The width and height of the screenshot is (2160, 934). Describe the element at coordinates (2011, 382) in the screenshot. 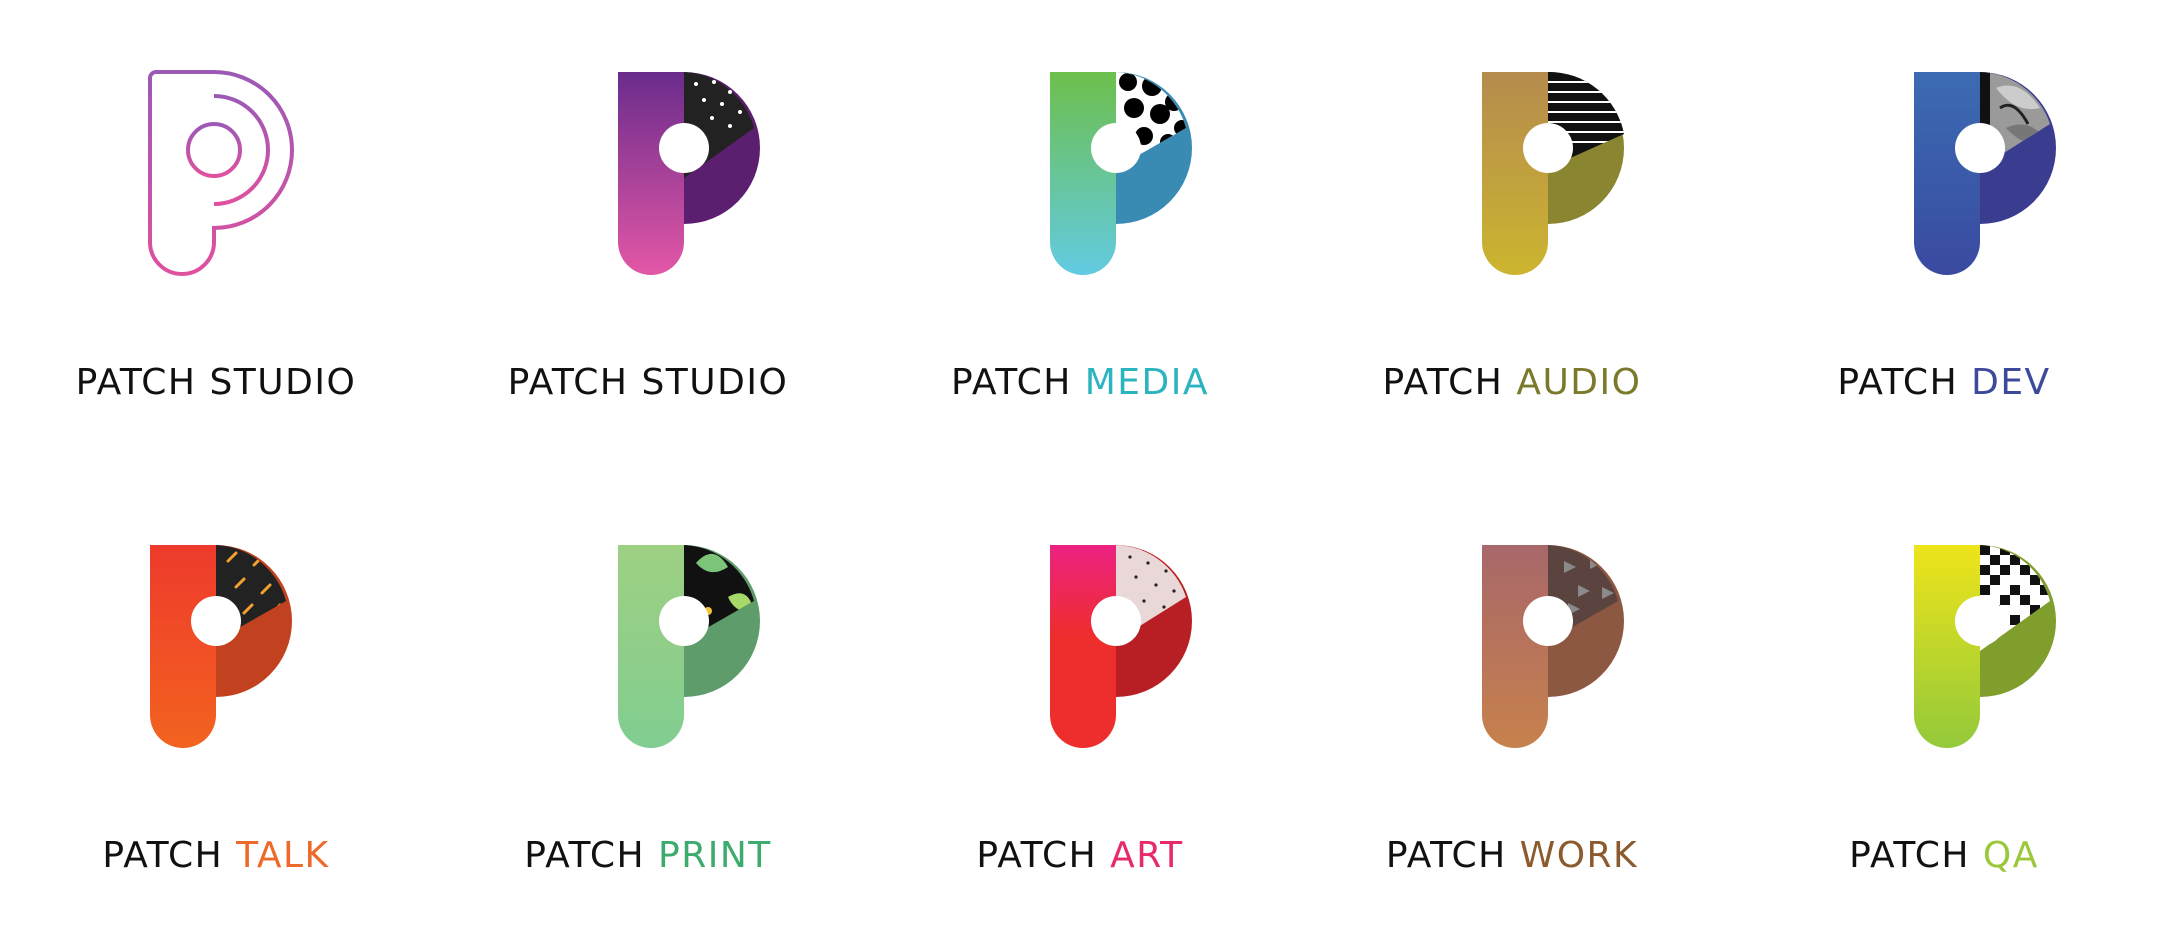

I see `label-suffix: DEV` at that location.